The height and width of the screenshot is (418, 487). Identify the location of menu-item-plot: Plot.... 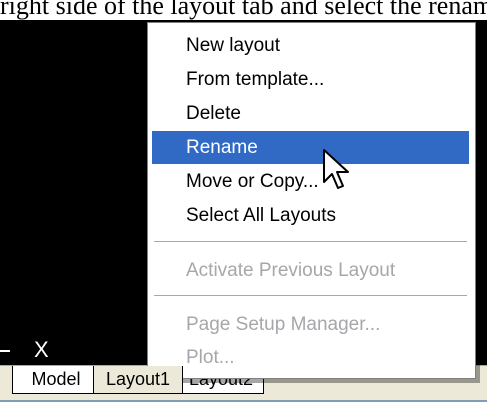
(310, 357).